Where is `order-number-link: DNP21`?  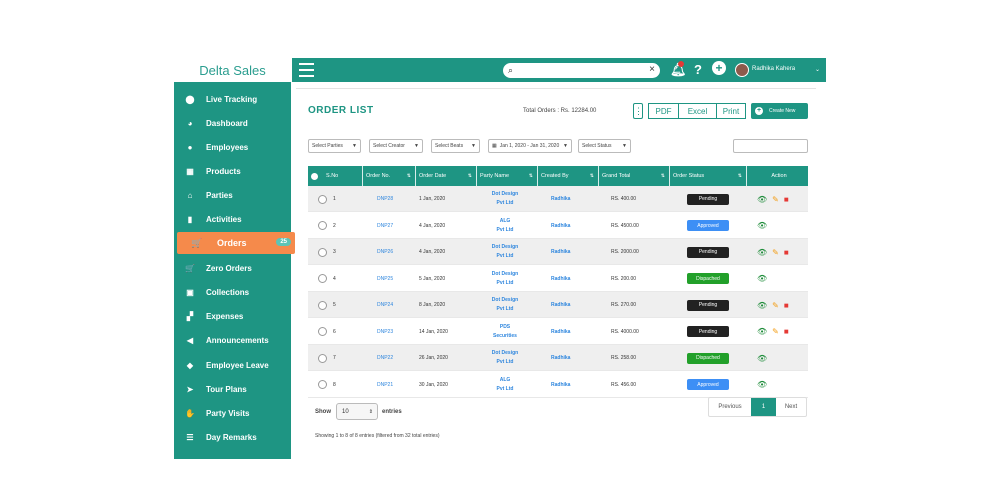 order-number-link: DNP21 is located at coordinates (385, 385).